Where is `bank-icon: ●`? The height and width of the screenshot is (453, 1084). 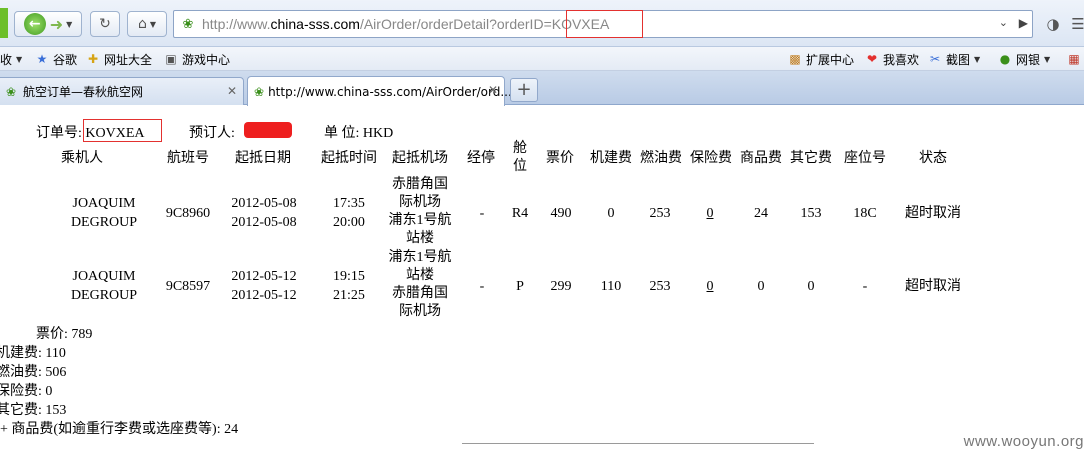 bank-icon: ● is located at coordinates (1005, 59).